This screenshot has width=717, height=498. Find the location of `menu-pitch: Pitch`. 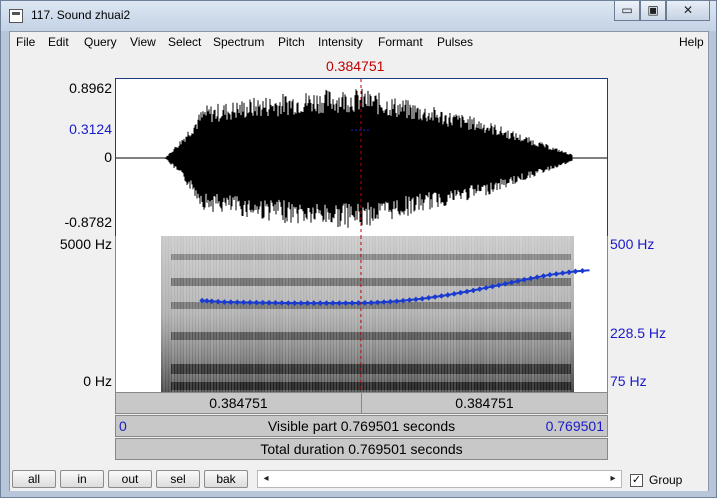

menu-pitch: Pitch is located at coordinates (291, 42).